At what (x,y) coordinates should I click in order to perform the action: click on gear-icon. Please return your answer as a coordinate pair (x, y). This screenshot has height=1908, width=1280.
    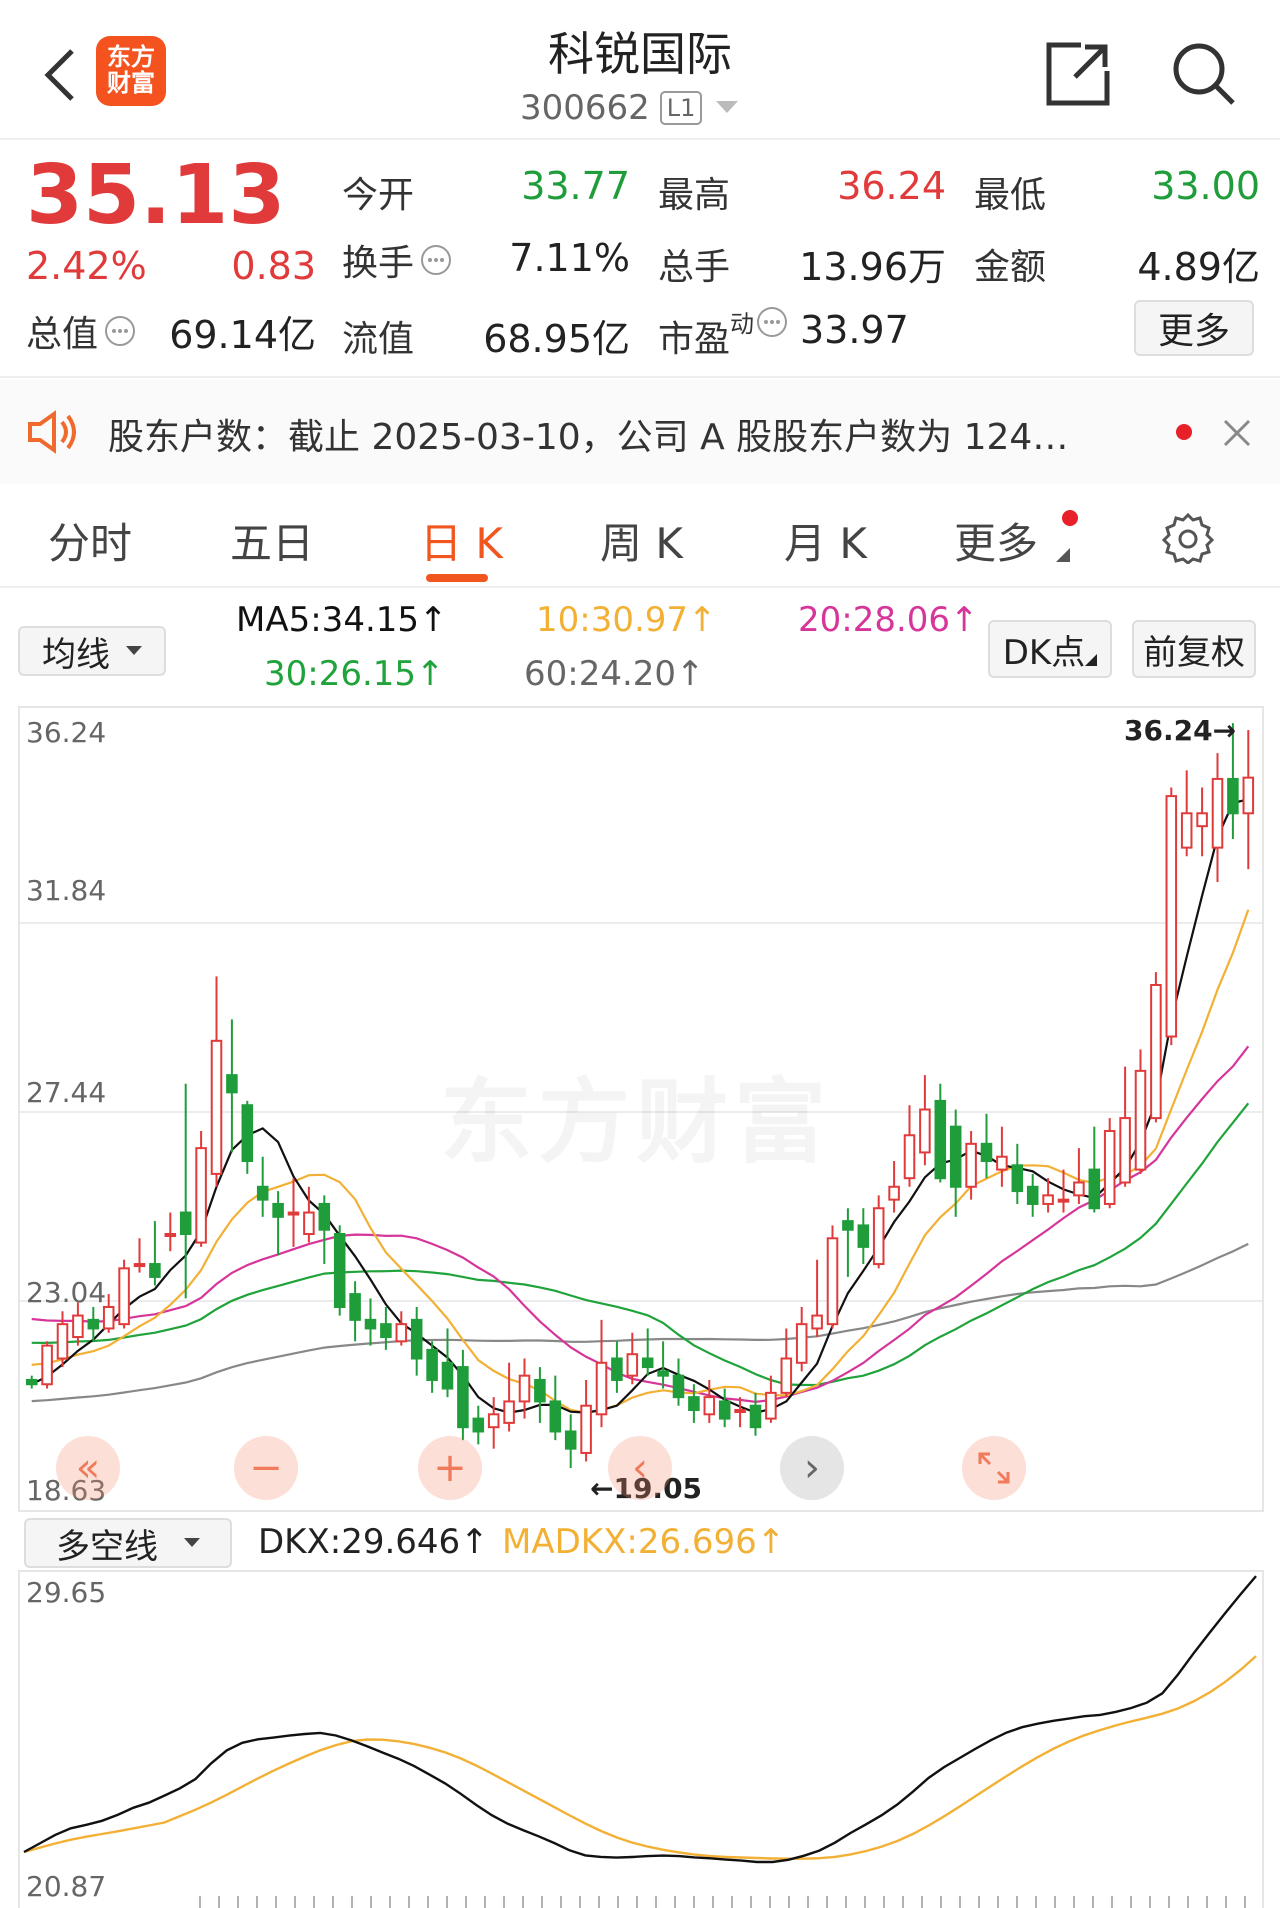
    Looking at the image, I should click on (1188, 538).